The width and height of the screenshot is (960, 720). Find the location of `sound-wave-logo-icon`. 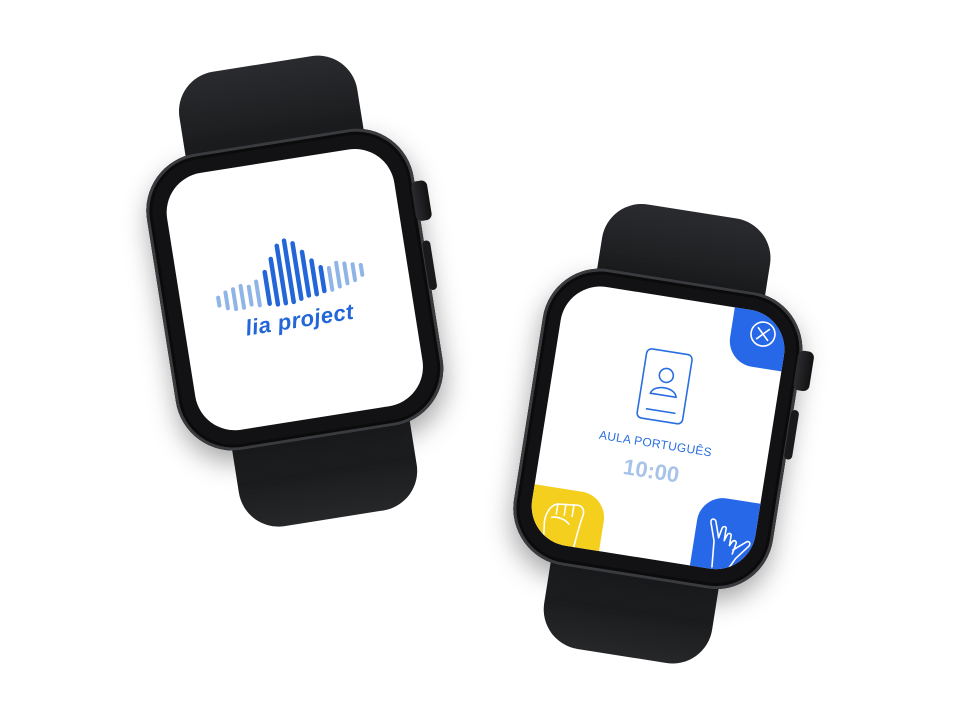

sound-wave-logo-icon is located at coordinates (290, 275).